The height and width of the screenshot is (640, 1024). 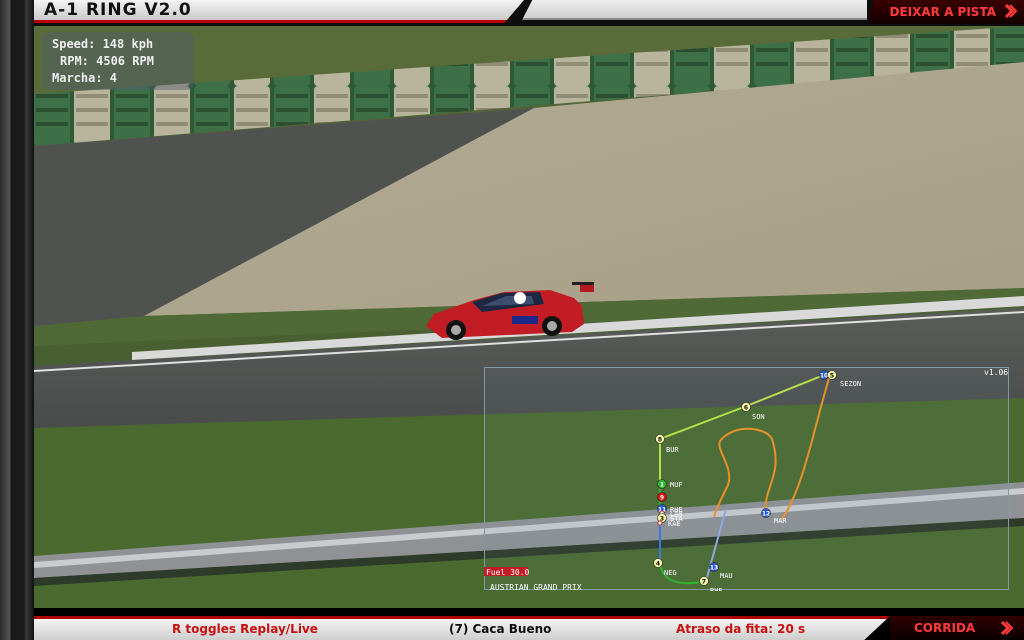 I want to click on driver-code: RHE, so click(x=716, y=589).